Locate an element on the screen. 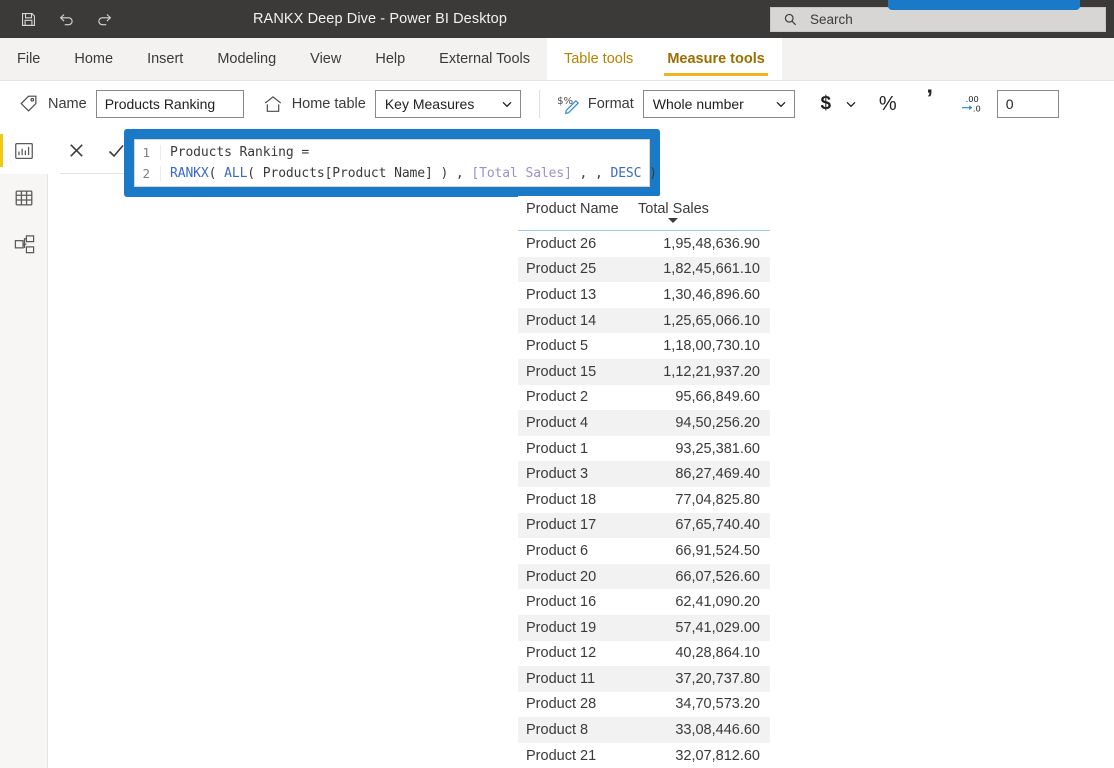 The width and height of the screenshot is (1114, 768). tab-table-tools: Table tools is located at coordinates (598, 59).